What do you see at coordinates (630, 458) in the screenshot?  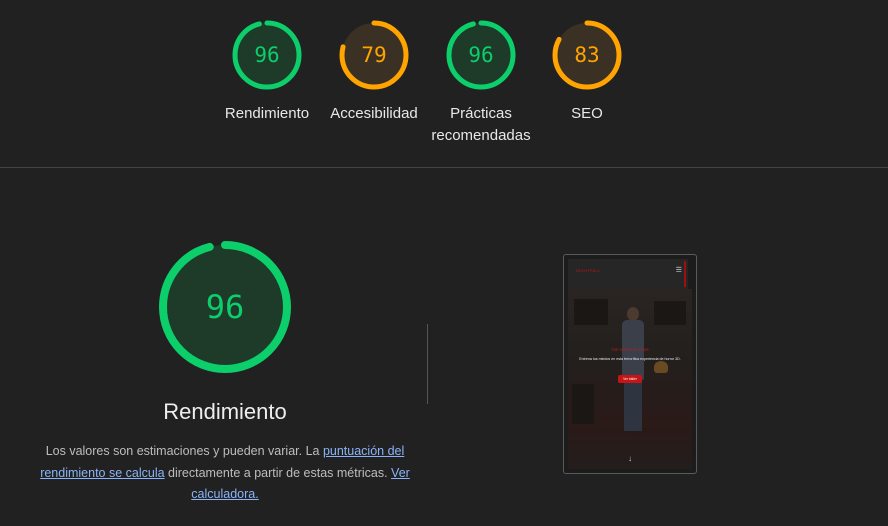 I see `arrow-down-icon: ↓` at bounding box center [630, 458].